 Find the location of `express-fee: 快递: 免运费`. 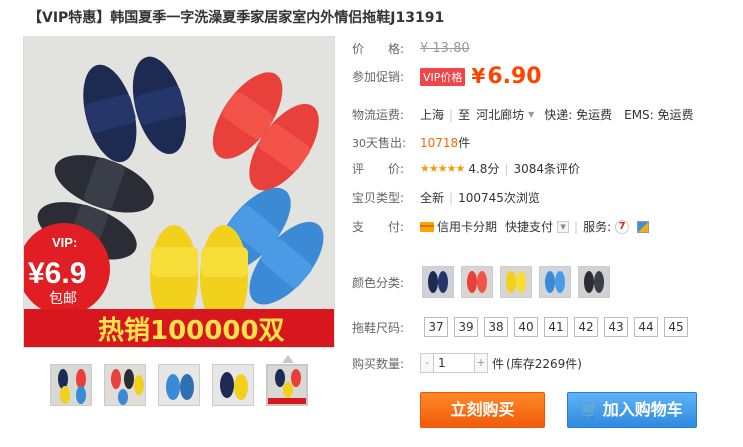

express-fee: 快递: 免运费 is located at coordinates (578, 115).